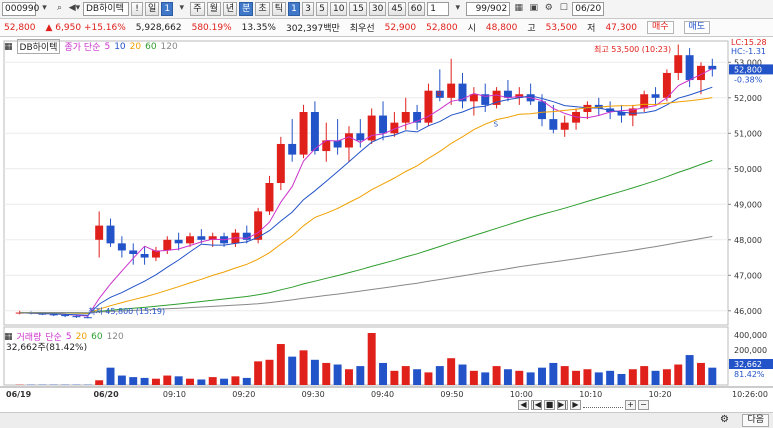 This screenshot has height=428, width=773. What do you see at coordinates (660, 27) in the screenshot?
I see `buy-button: 매수` at bounding box center [660, 27].